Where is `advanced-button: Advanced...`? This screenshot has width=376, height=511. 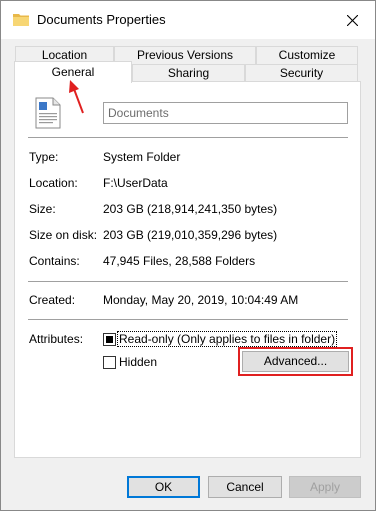 advanced-button: Advanced... is located at coordinates (295, 361).